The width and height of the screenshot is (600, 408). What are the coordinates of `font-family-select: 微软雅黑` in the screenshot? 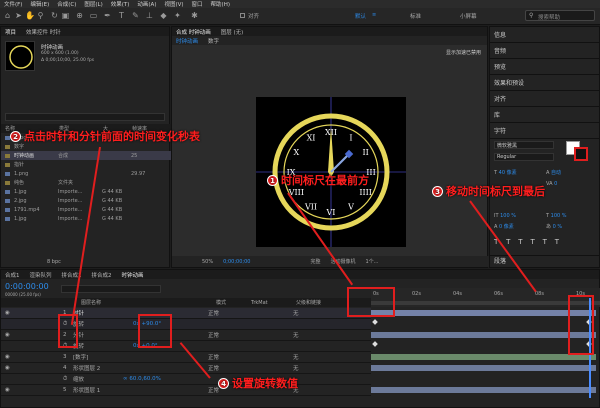 It's located at (524, 145).